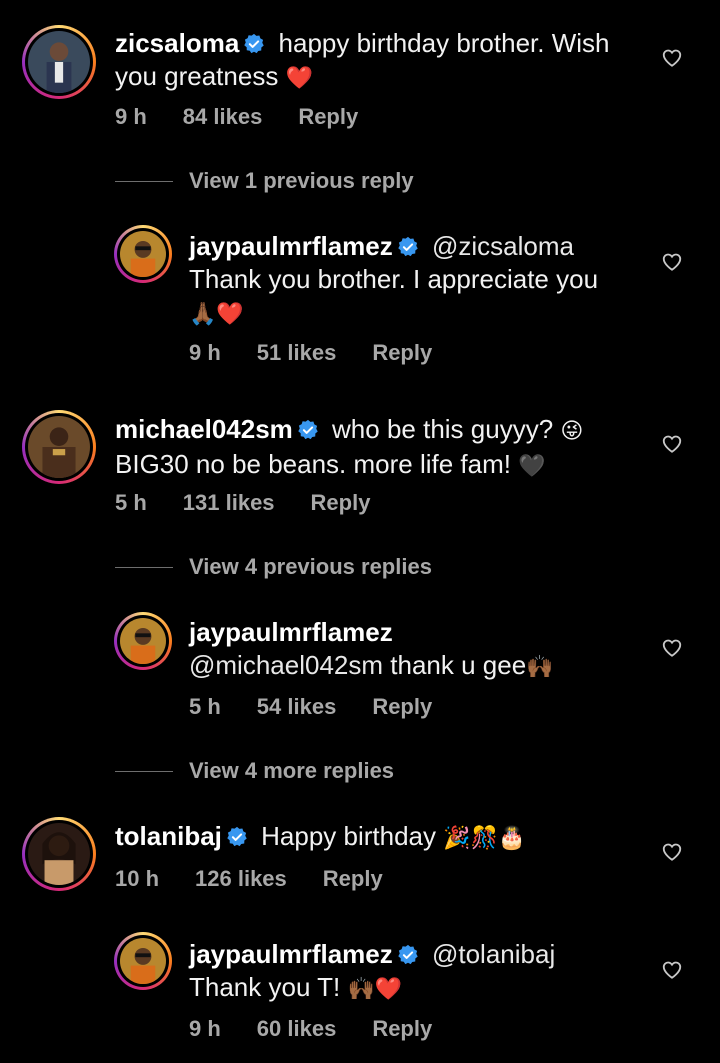 This screenshot has height=1063, width=720. Describe the element at coordinates (503, 246) in the screenshot. I see `mention-link: @zicsaloma` at that location.